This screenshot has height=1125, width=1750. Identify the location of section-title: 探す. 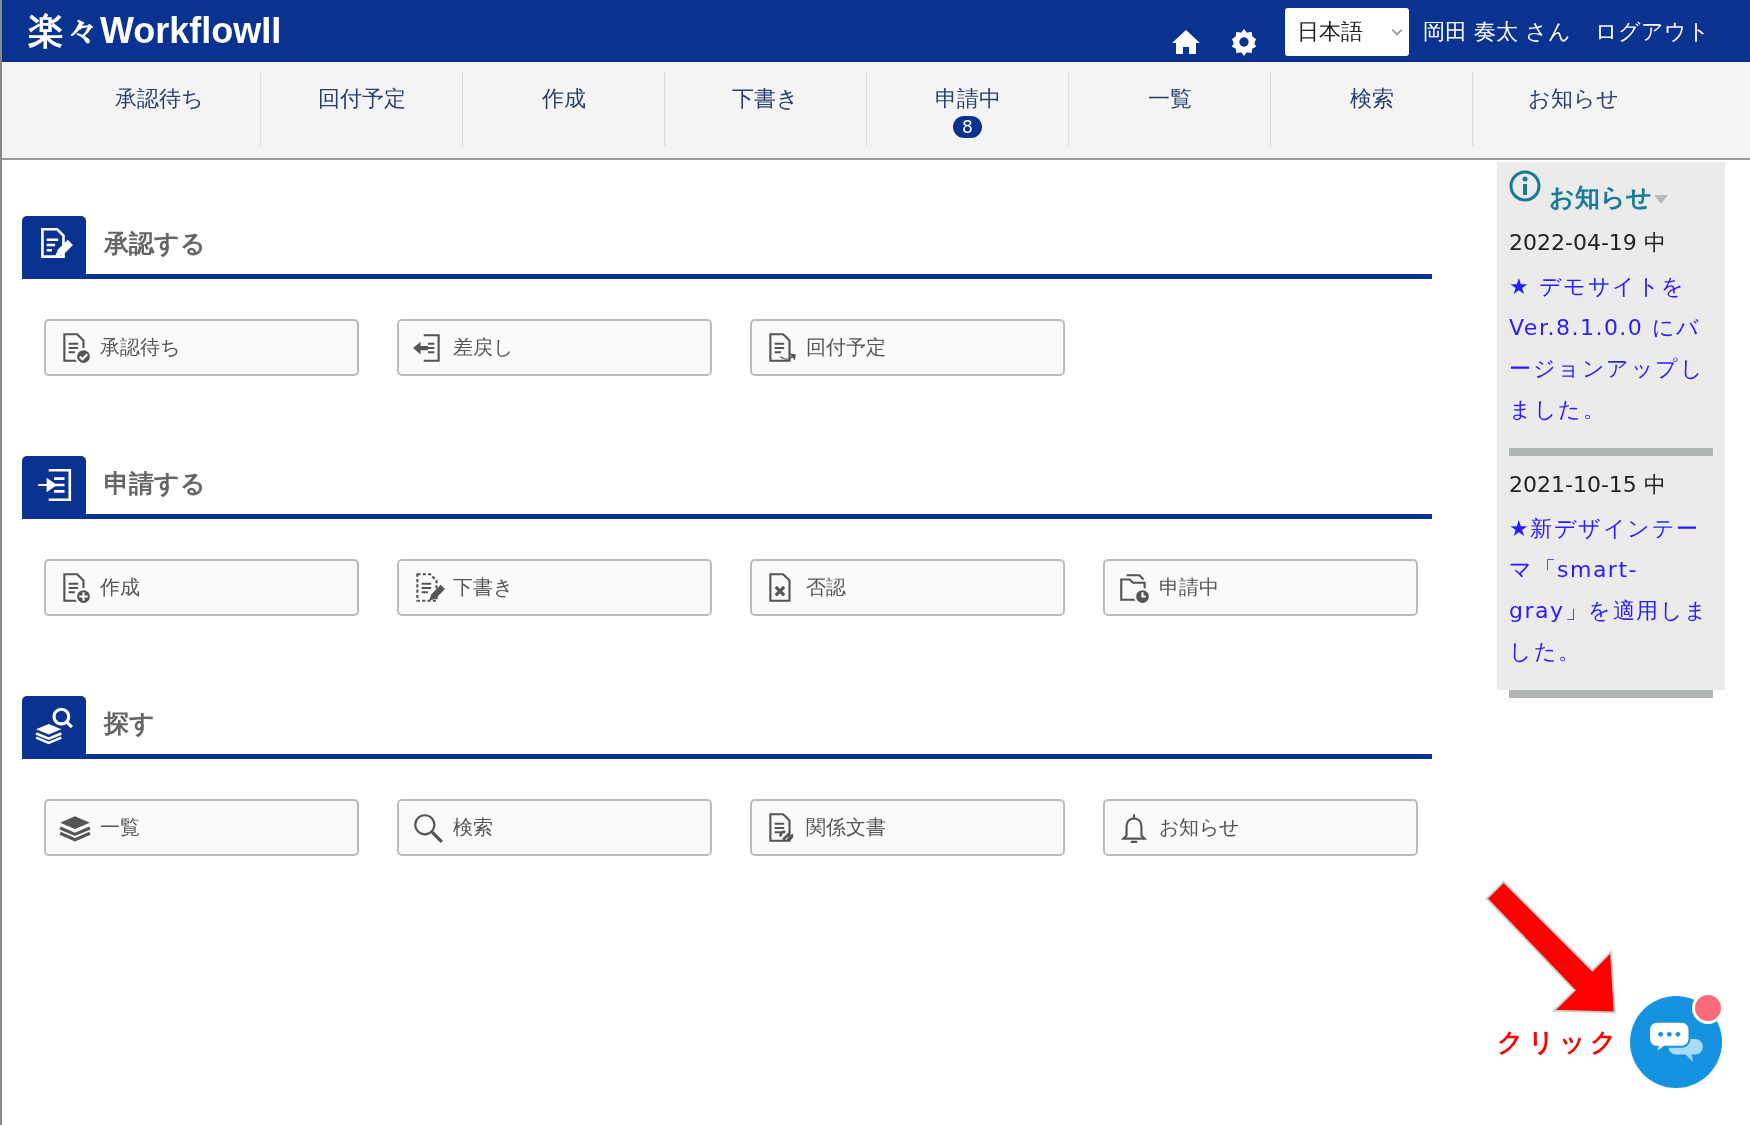
(129, 724).